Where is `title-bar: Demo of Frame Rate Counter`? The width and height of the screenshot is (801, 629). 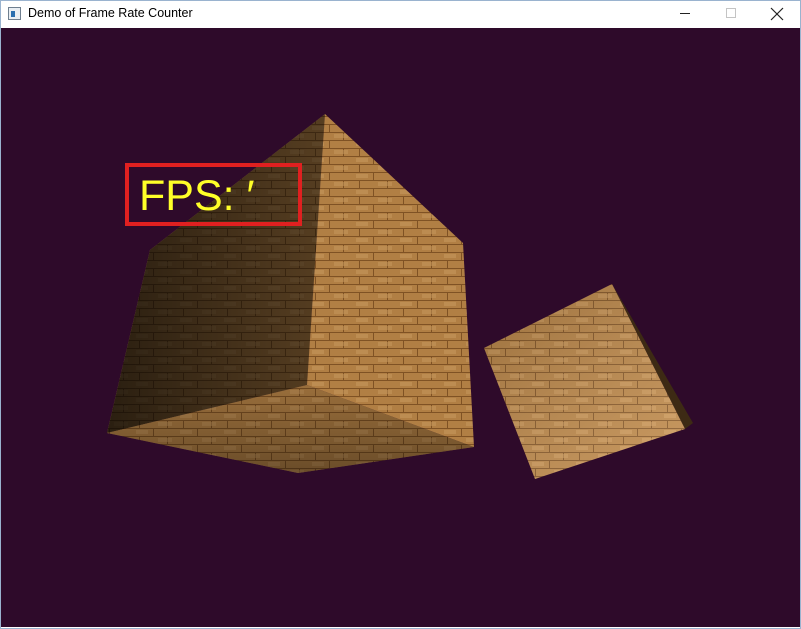 title-bar: Demo of Frame Rate Counter is located at coordinates (400, 14).